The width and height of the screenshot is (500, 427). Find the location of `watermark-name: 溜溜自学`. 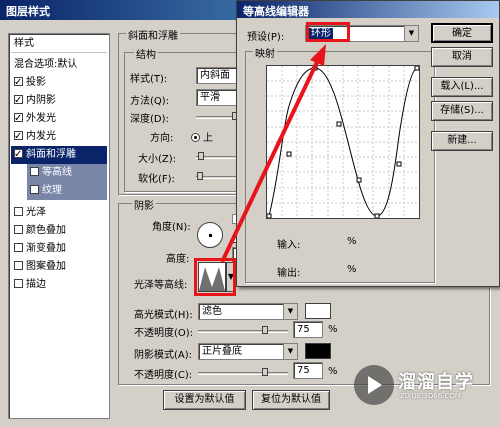

watermark-name: 溜溜自学 is located at coordinates (436, 382).